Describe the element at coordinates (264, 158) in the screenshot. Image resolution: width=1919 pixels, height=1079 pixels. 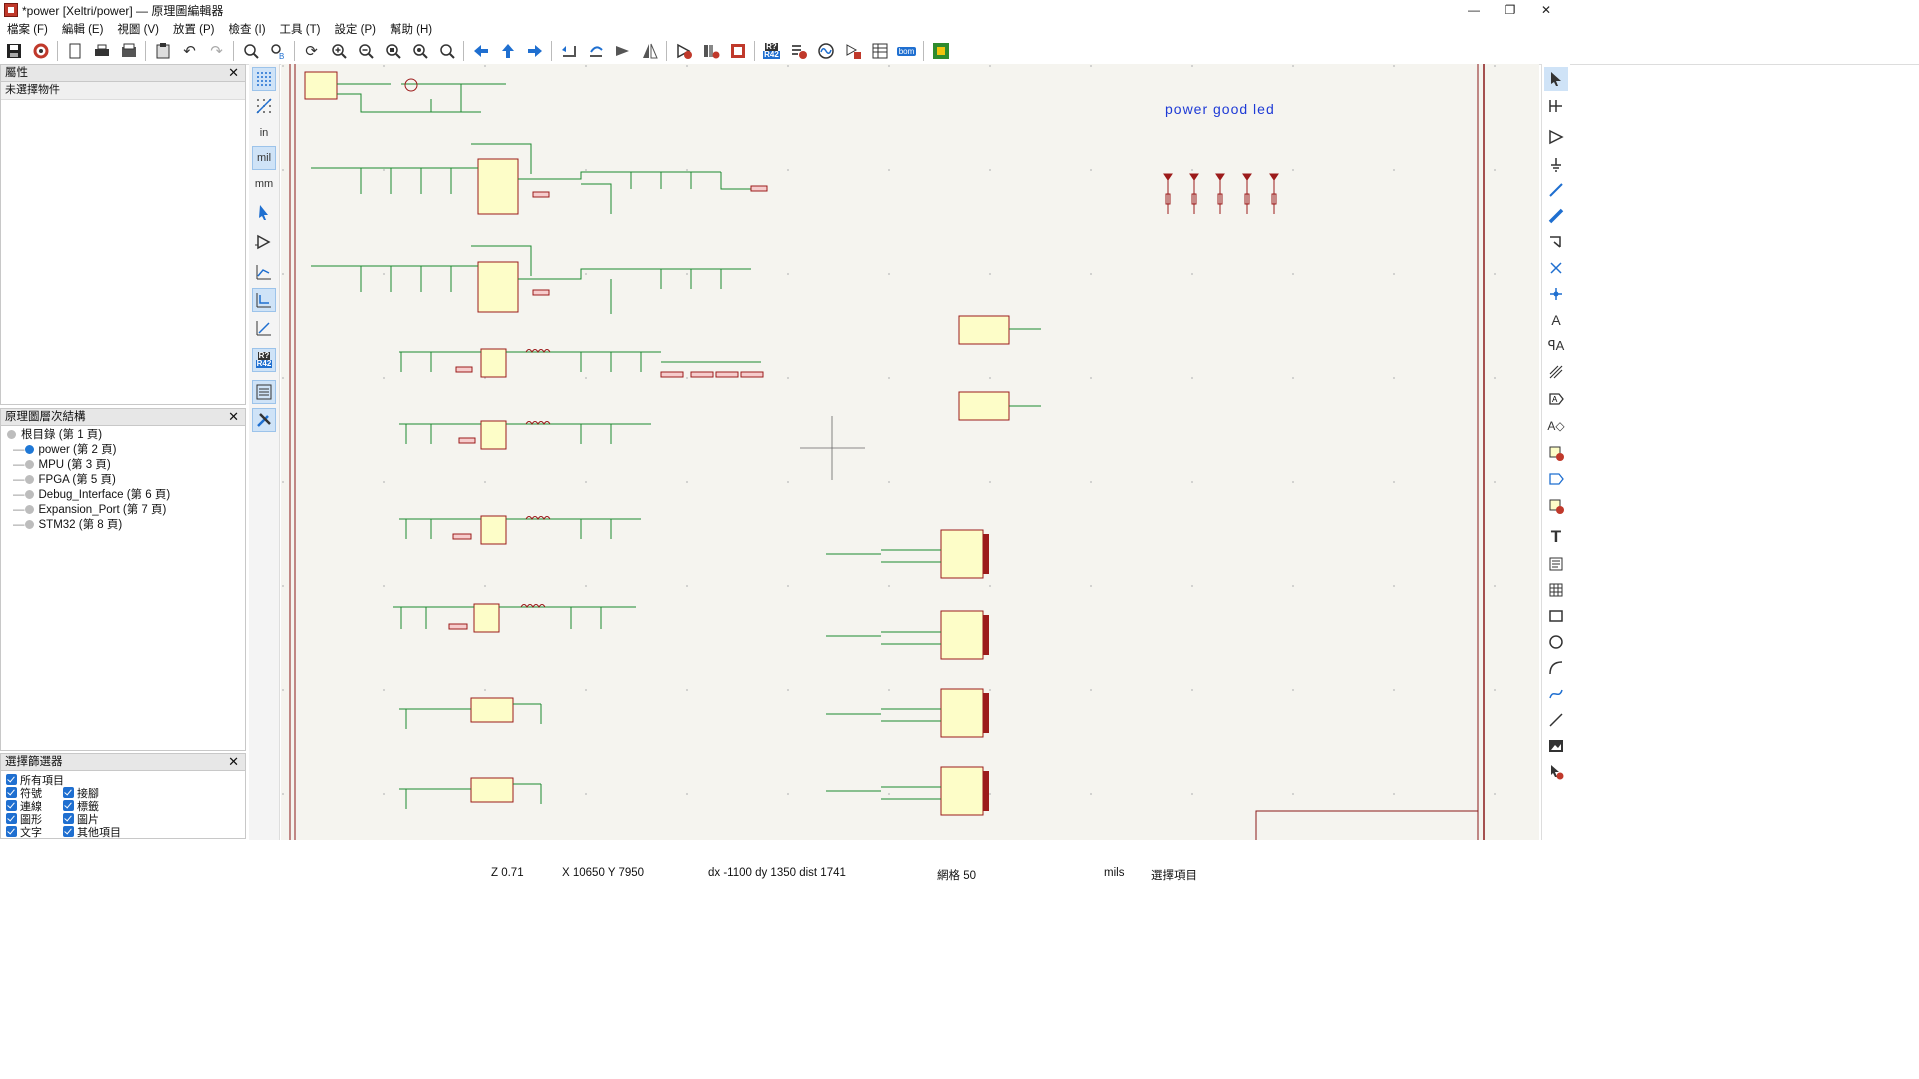
I see `unit-mil-button: mil` at that location.